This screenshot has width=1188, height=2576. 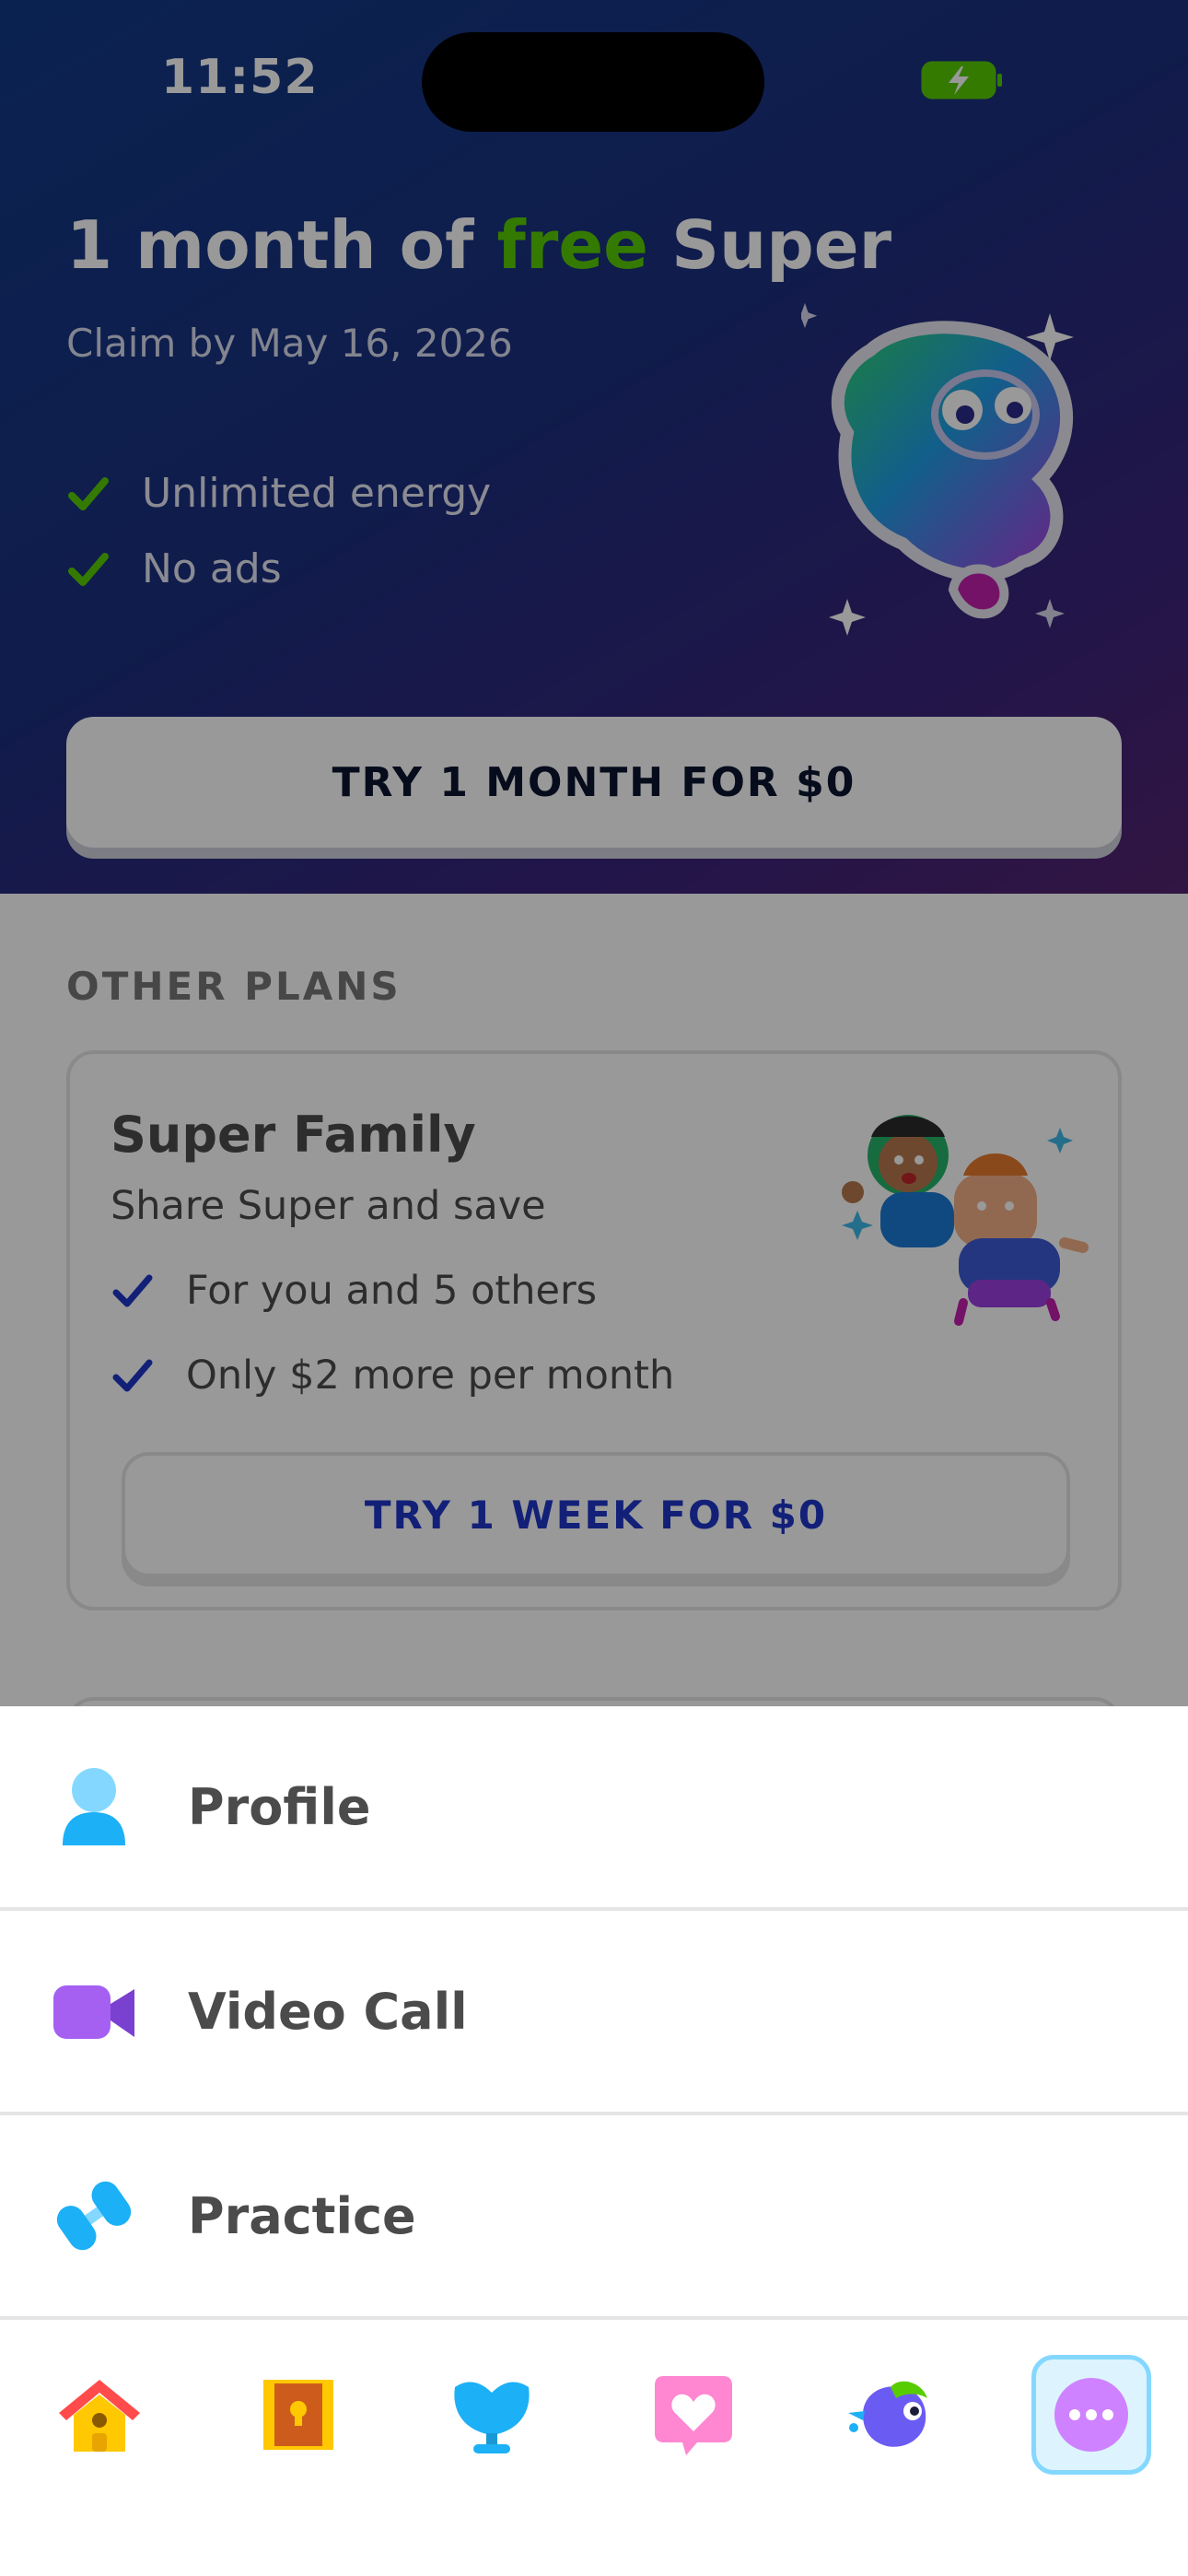 I want to click on video-camera-icon, so click(x=93, y=2012).